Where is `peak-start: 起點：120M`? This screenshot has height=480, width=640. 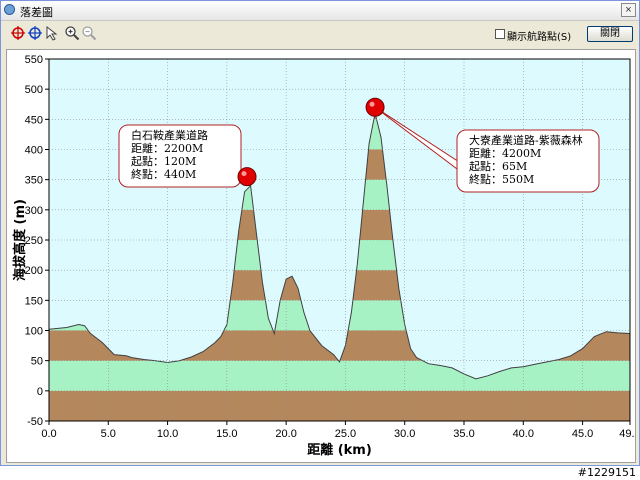
peak-start: 起點：120M is located at coordinates (163, 161).